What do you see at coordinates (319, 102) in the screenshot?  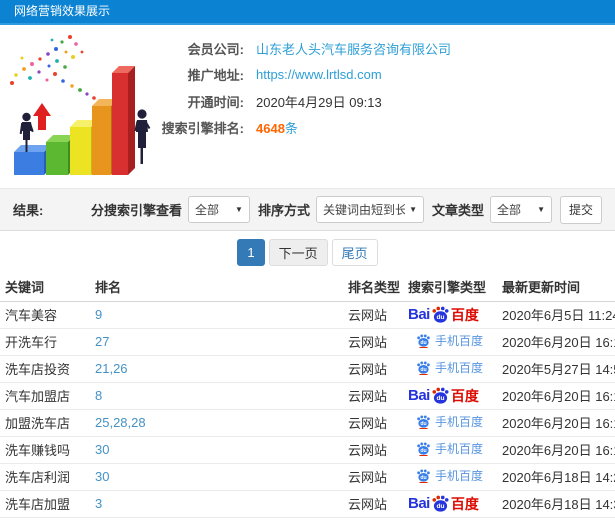 I see `open-time-value: 2020年4月29日 09:13` at bounding box center [319, 102].